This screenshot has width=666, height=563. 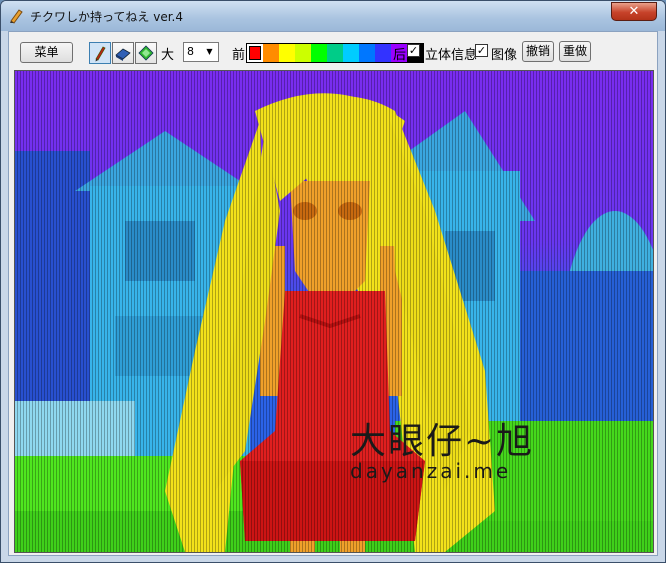 What do you see at coordinates (575, 51) in the screenshot?
I see `redo-button: 重做` at bounding box center [575, 51].